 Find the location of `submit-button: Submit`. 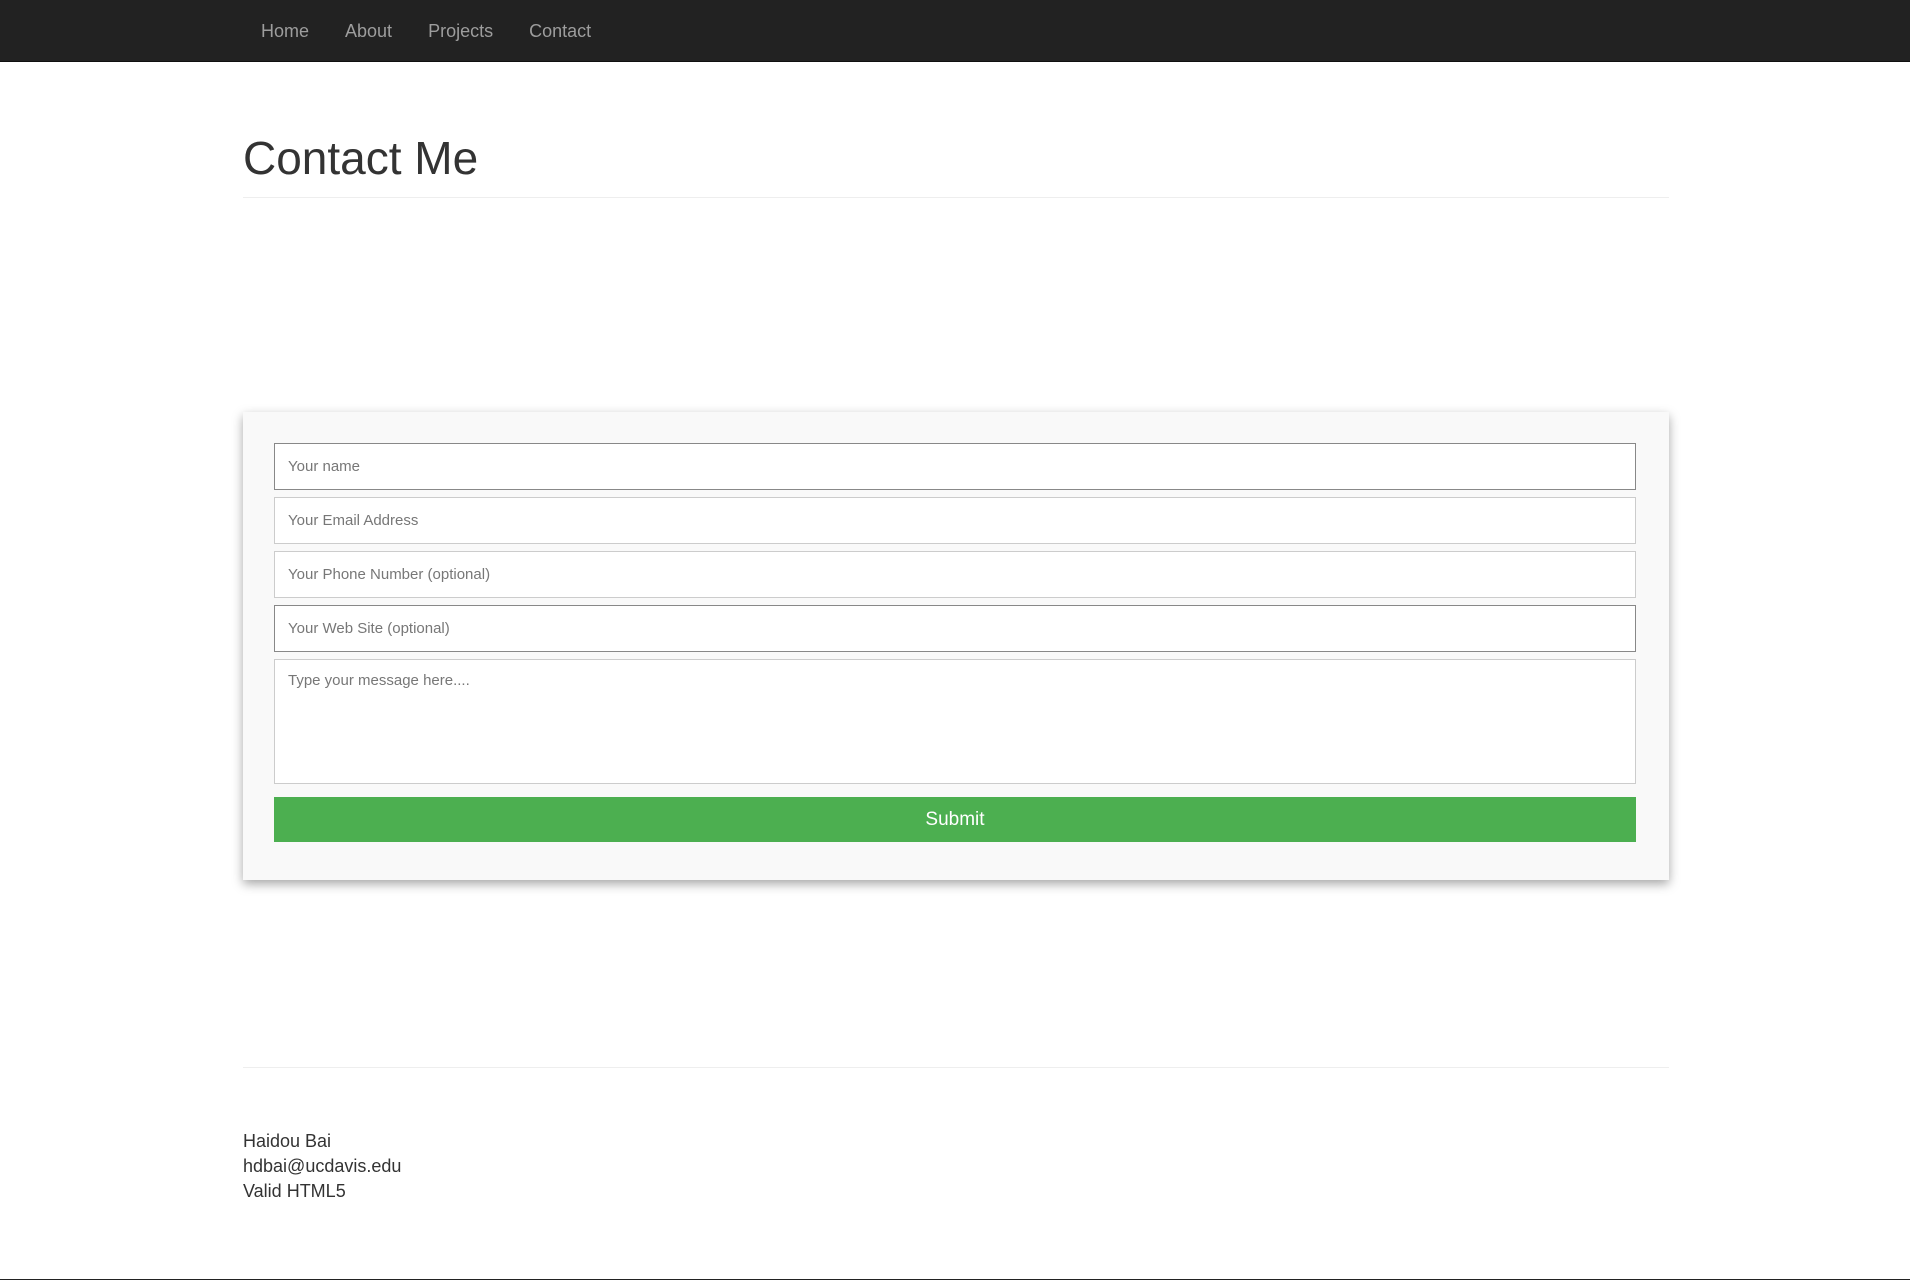

submit-button: Submit is located at coordinates (955, 819).